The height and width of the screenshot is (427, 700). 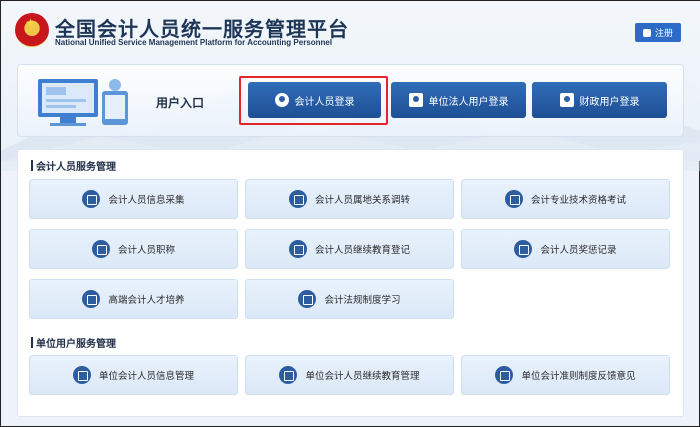 What do you see at coordinates (32, 30) in the screenshot?
I see `national-emblem-icon: ★` at bounding box center [32, 30].